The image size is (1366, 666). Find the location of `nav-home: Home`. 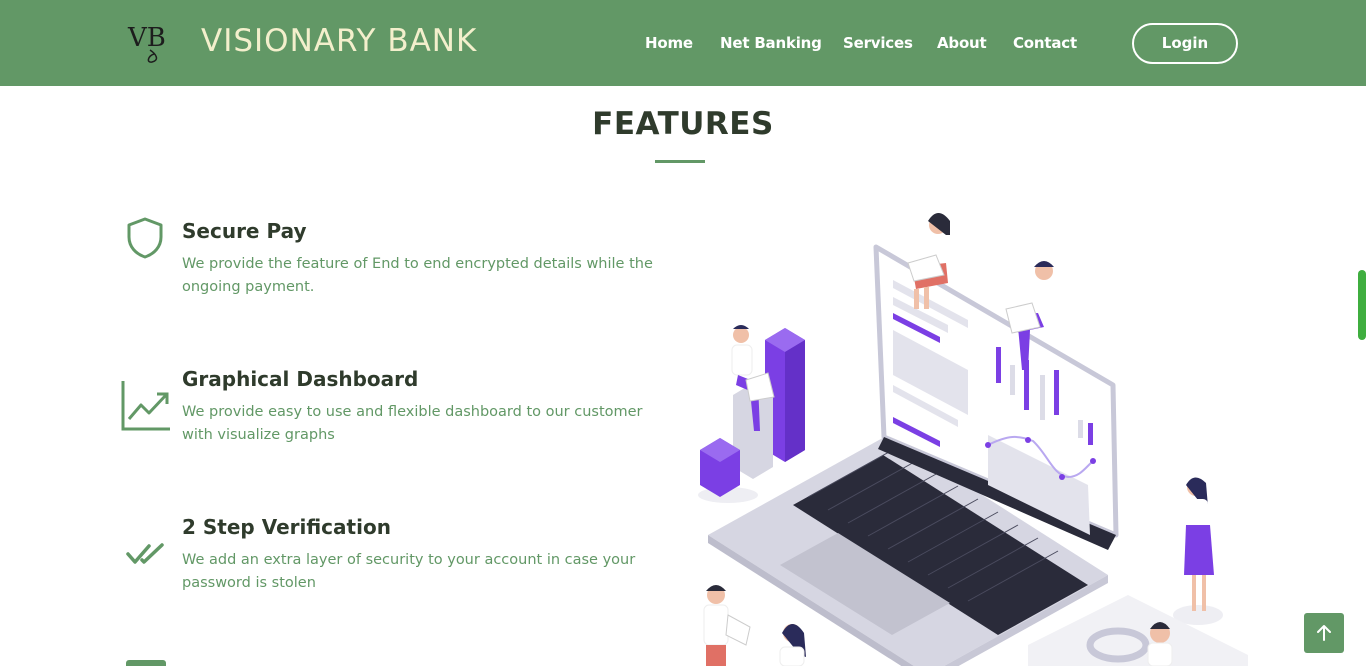

nav-home: Home is located at coordinates (669, 43).